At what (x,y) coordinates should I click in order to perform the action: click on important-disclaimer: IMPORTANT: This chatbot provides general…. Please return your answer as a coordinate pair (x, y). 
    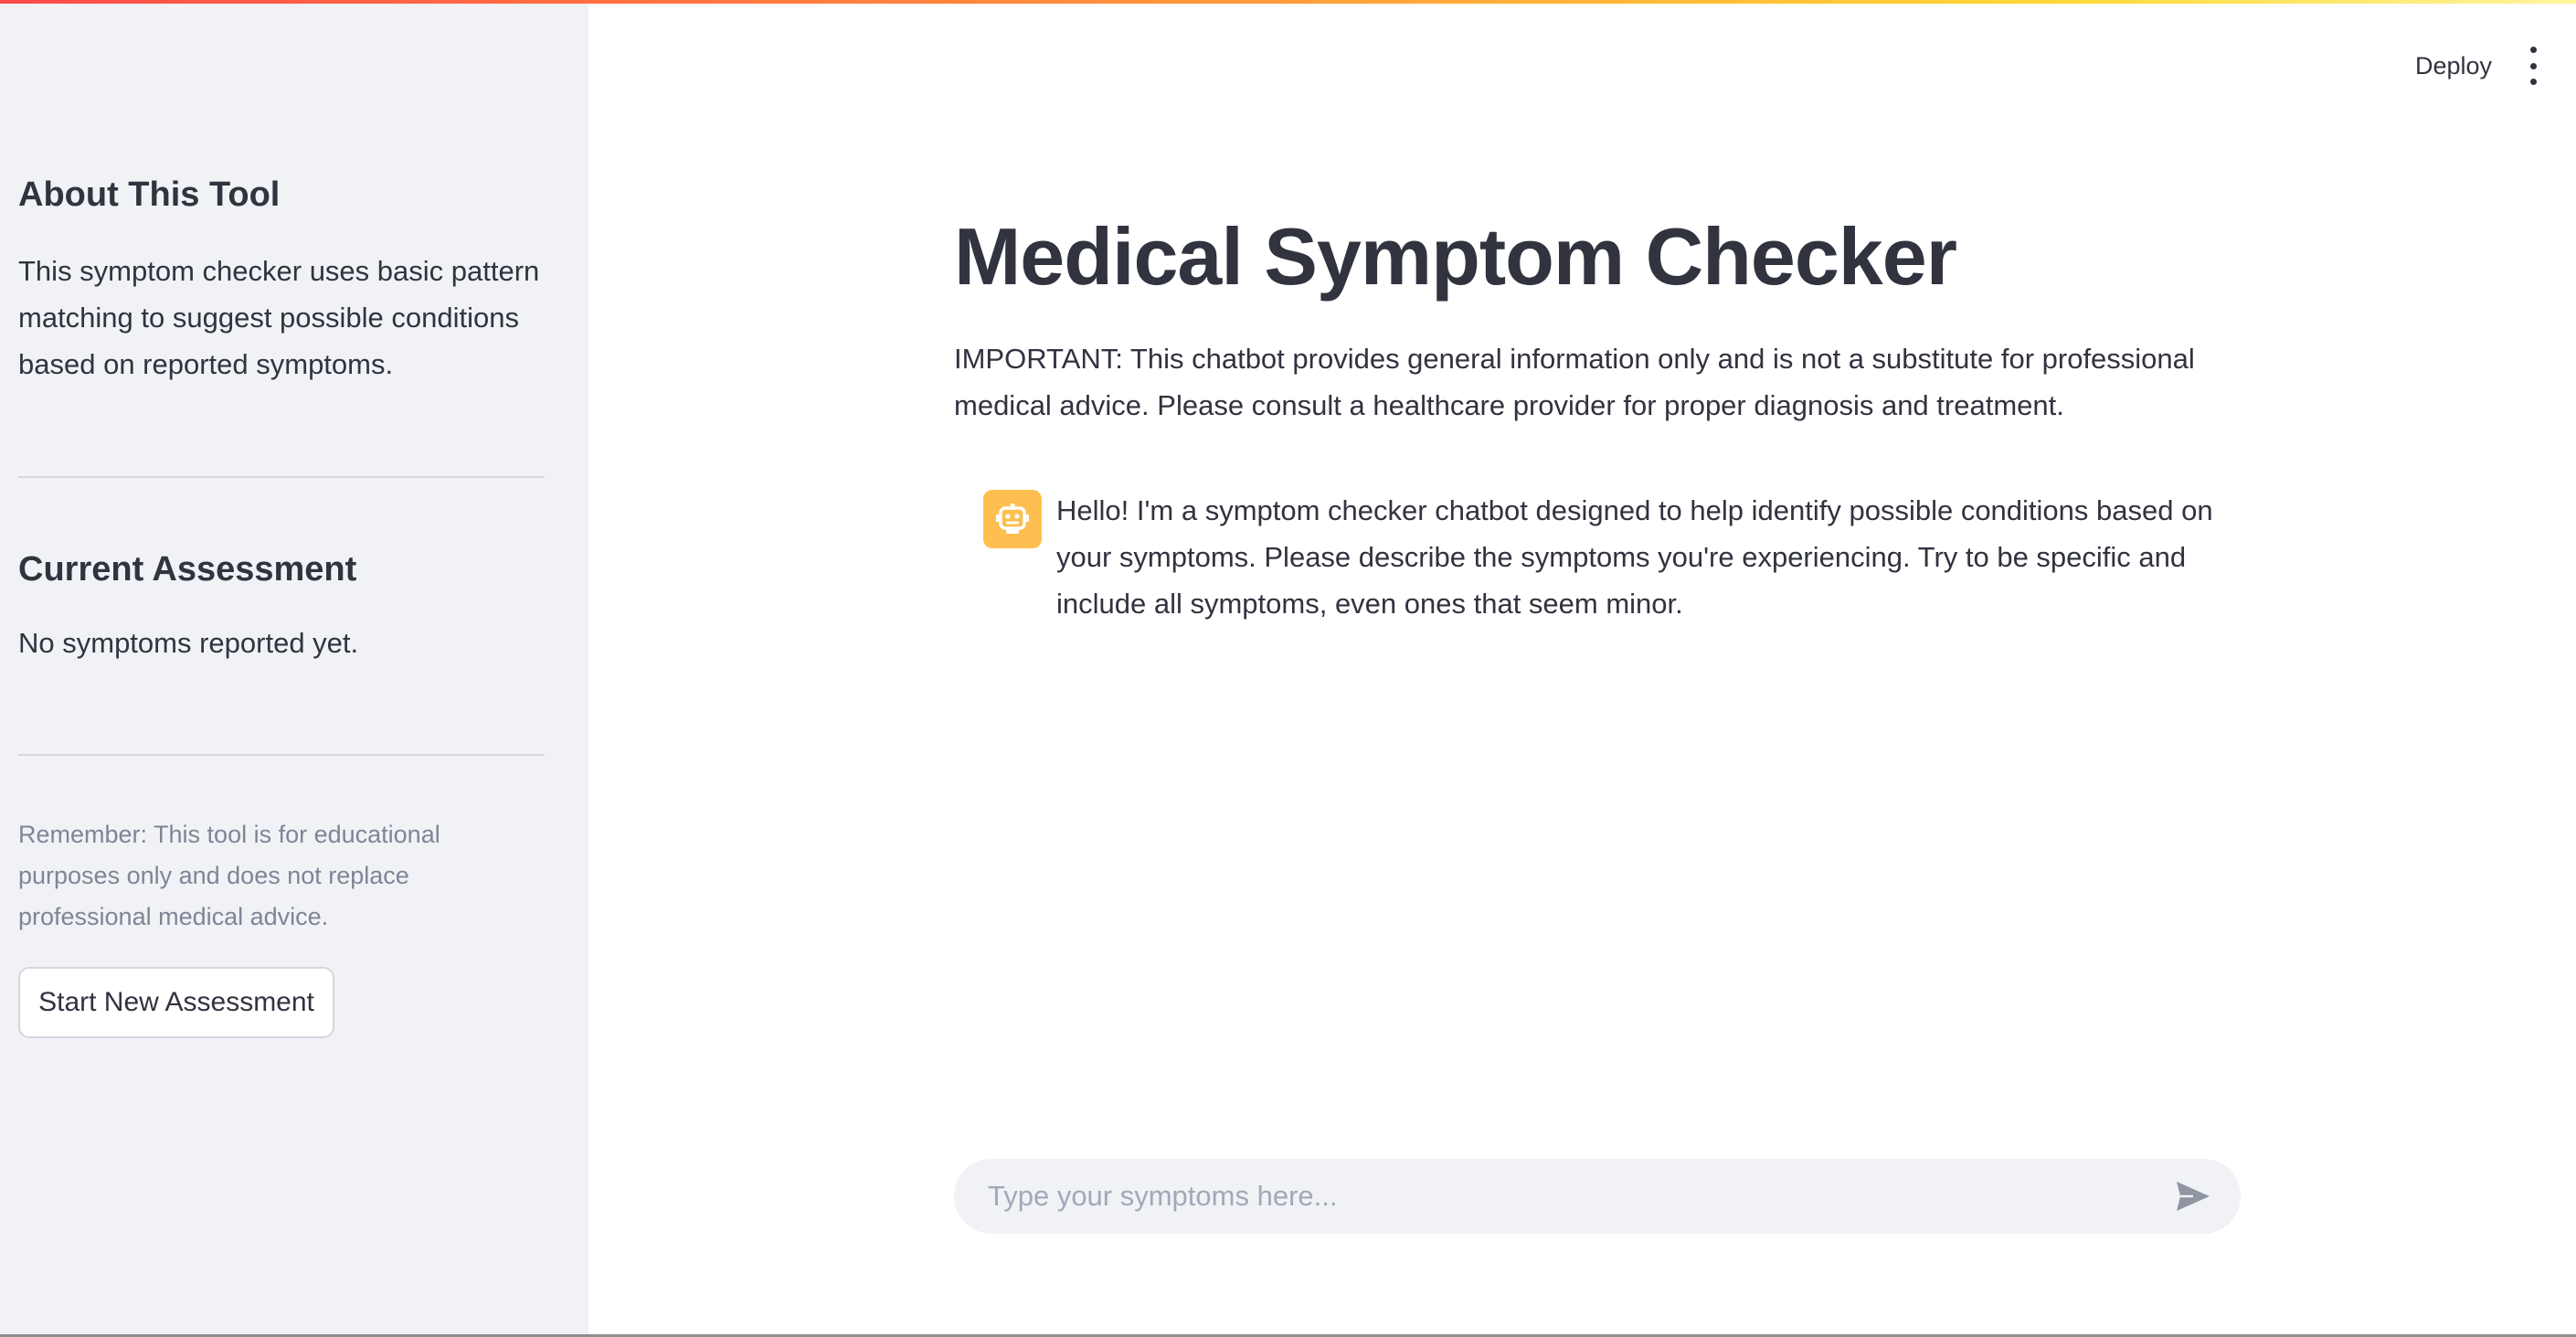
    Looking at the image, I should click on (1574, 382).